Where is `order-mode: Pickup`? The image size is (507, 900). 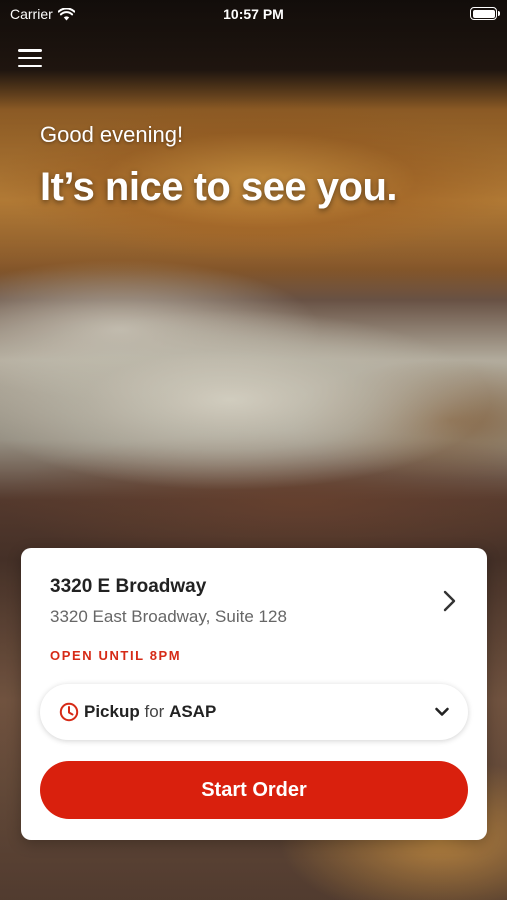 order-mode: Pickup is located at coordinates (112, 711).